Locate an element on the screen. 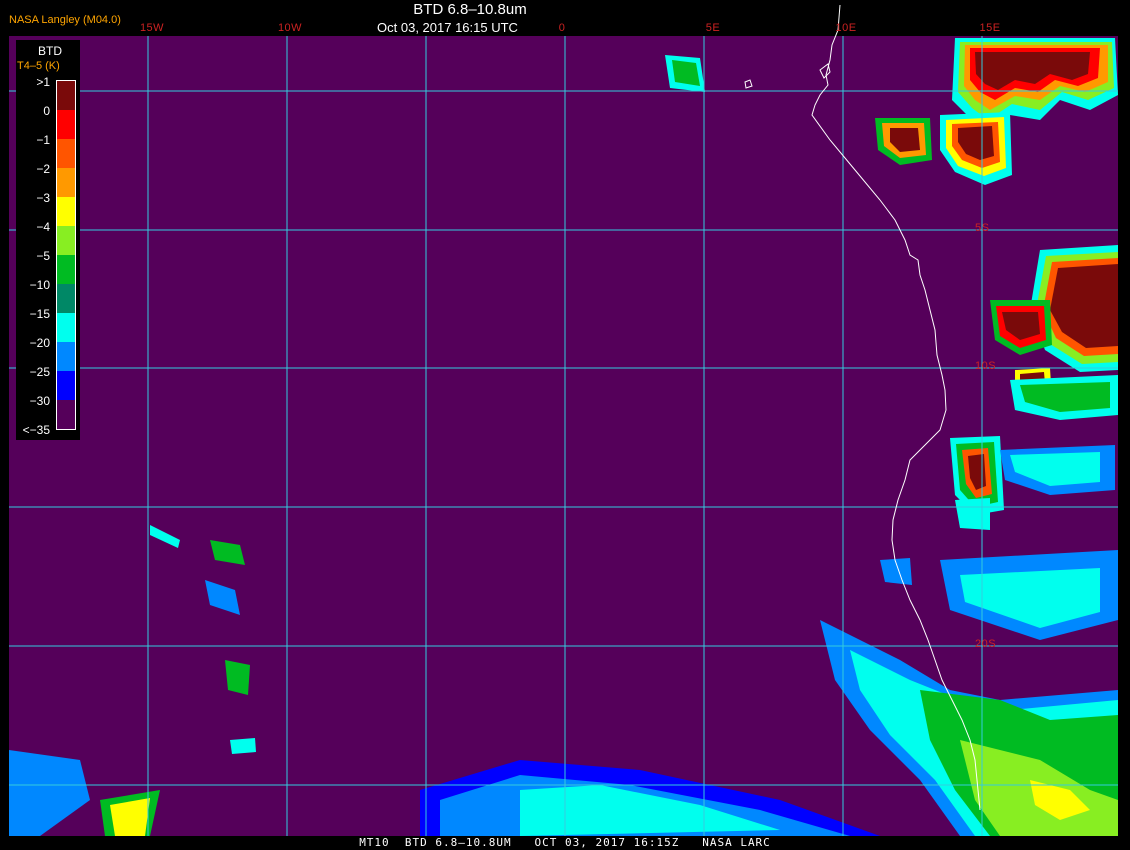 The width and height of the screenshot is (1130, 850). lat-label-5s: 5S is located at coordinates (982, 228).